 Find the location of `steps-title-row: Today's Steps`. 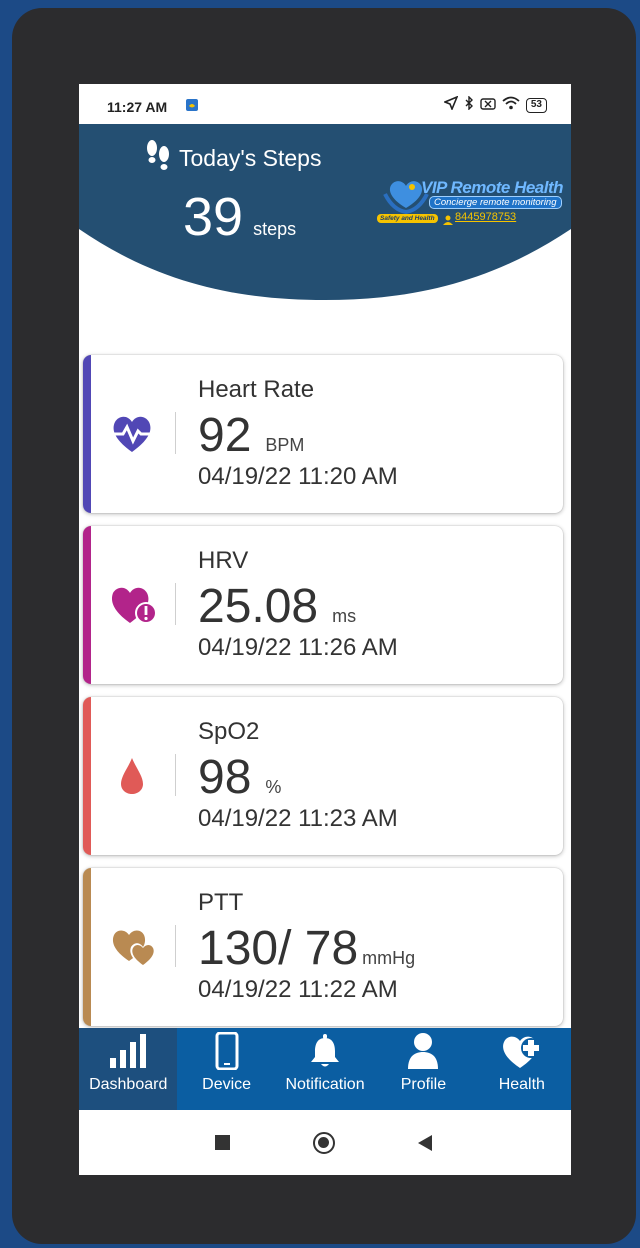

steps-title-row: Today's Steps is located at coordinates (233, 158).